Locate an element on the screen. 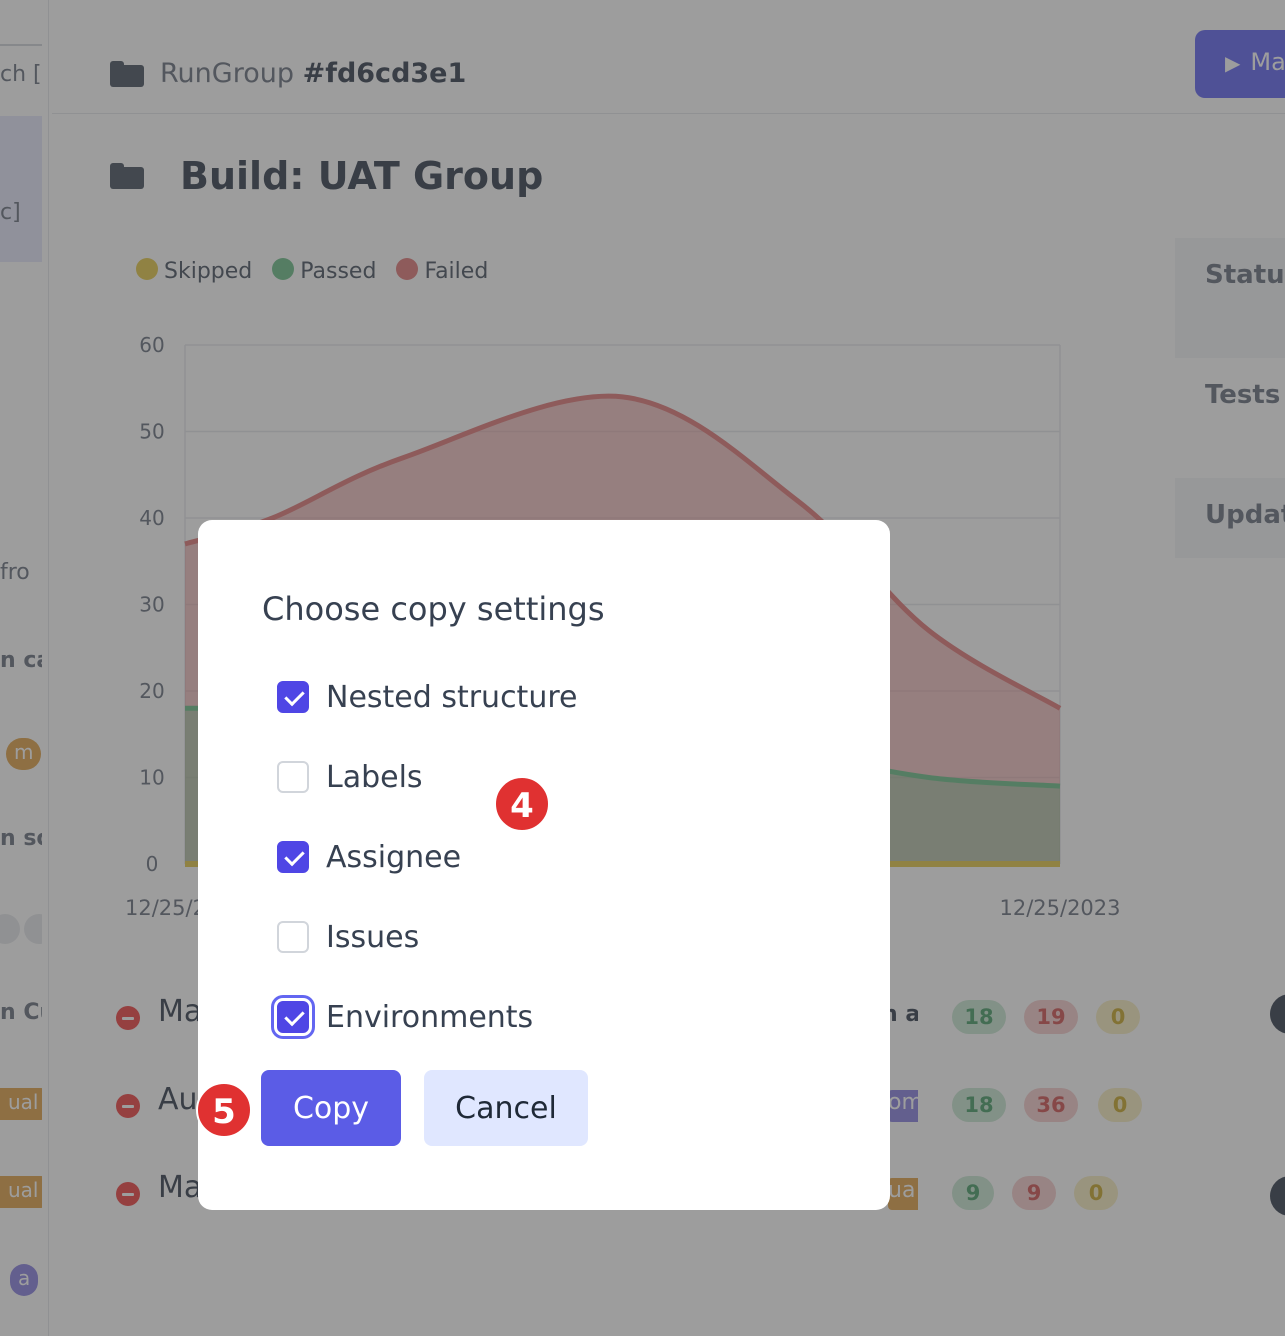 The width and height of the screenshot is (1285, 1336). option-nested-structure: Nested structure is located at coordinates (427, 697).